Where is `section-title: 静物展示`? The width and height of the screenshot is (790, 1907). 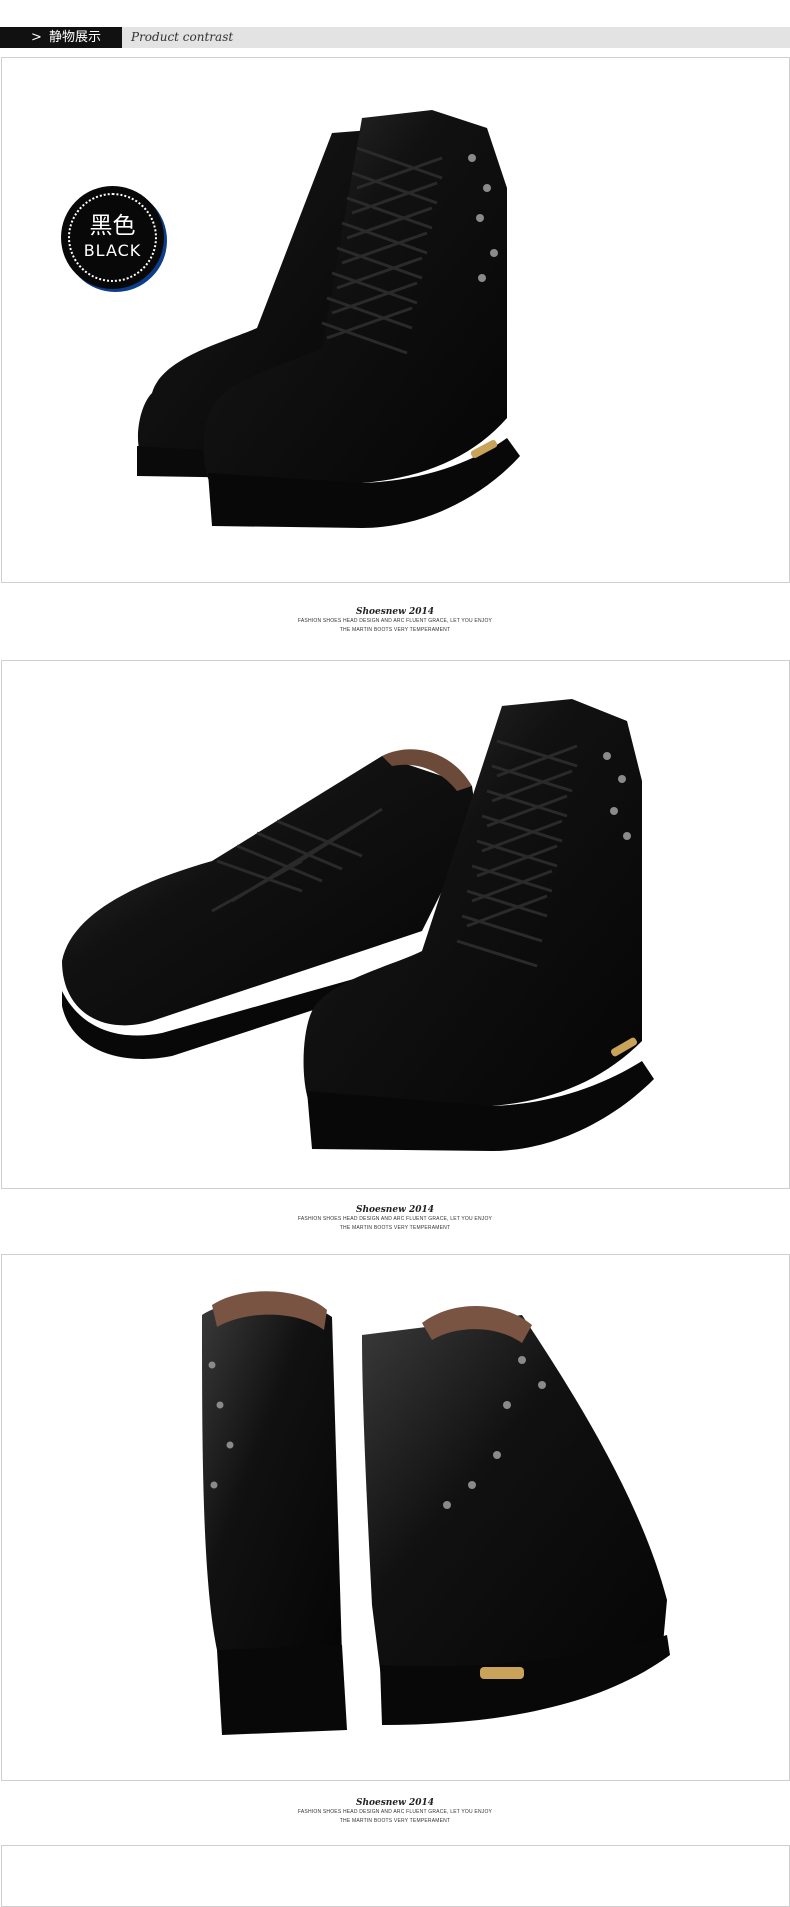
section-title: 静物展示 is located at coordinates (75, 37).